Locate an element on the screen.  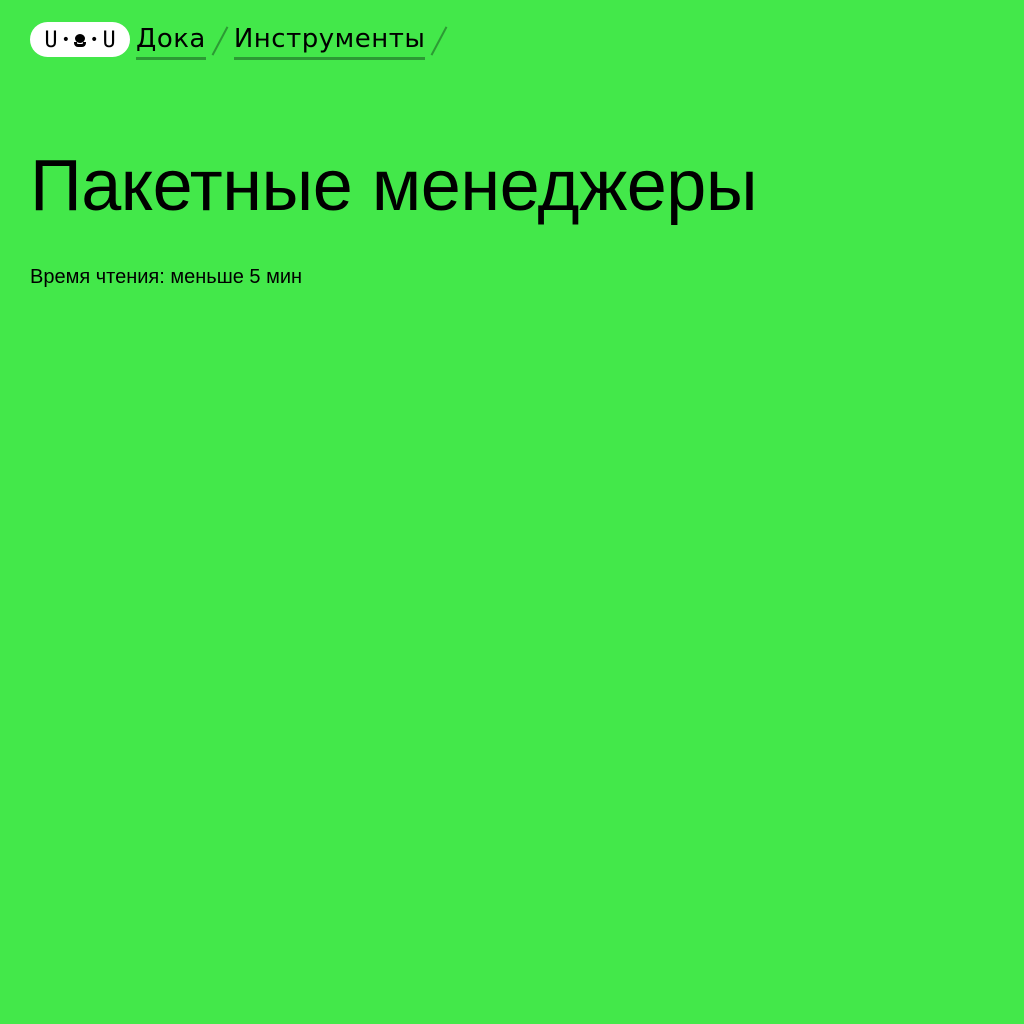
doka-dog-face-icon is located at coordinates (80, 40).